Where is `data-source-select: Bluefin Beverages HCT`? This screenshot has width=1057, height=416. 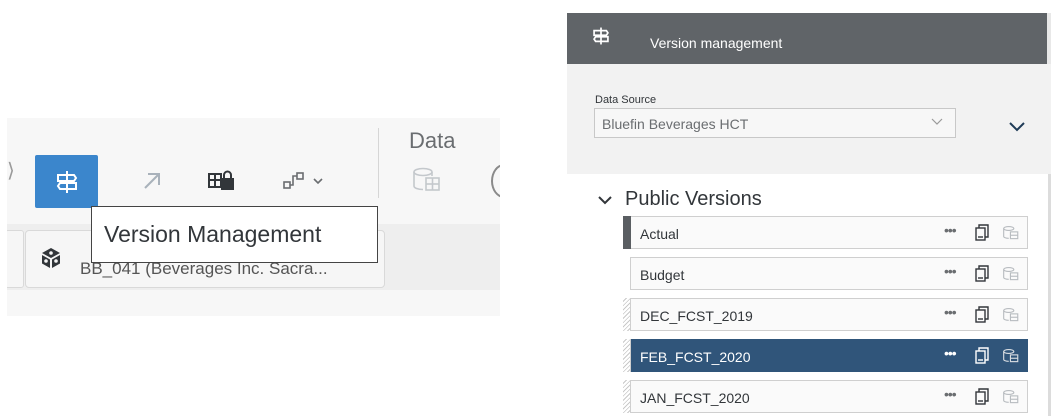
data-source-select: Bluefin Beverages HCT is located at coordinates (775, 123).